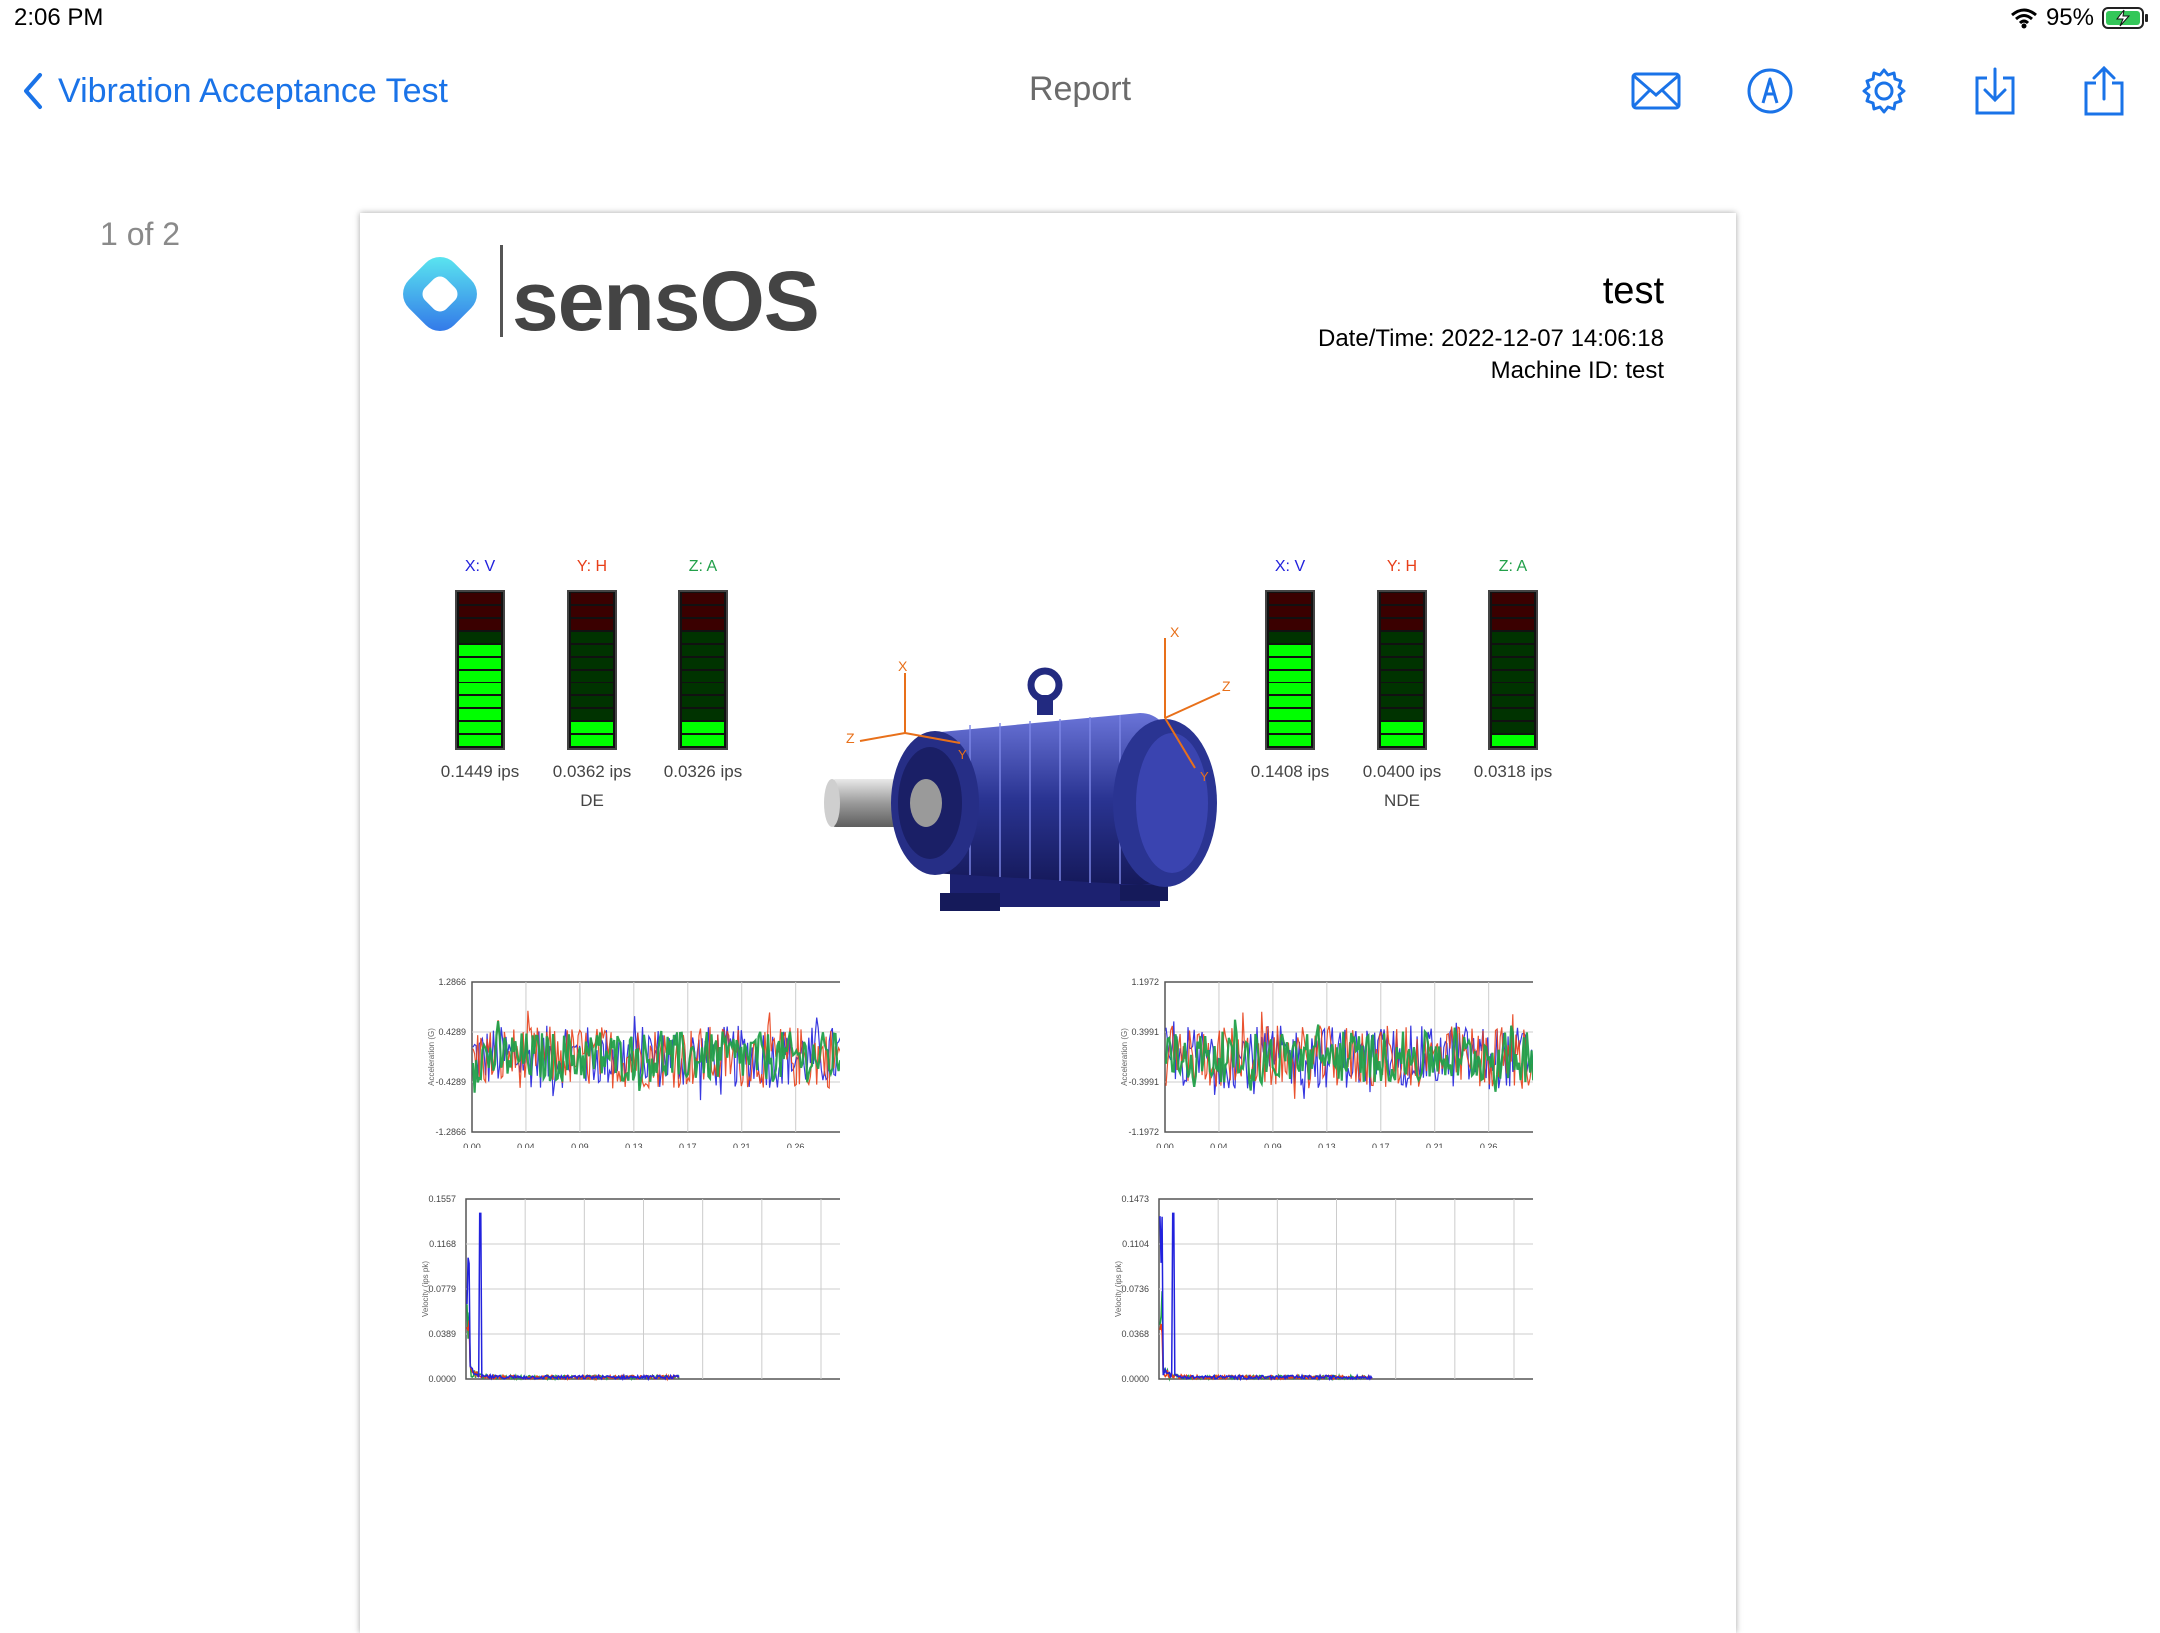 This screenshot has height=1633, width=2160. I want to click on back-button: Vibration Acceptance Test, so click(235, 91).